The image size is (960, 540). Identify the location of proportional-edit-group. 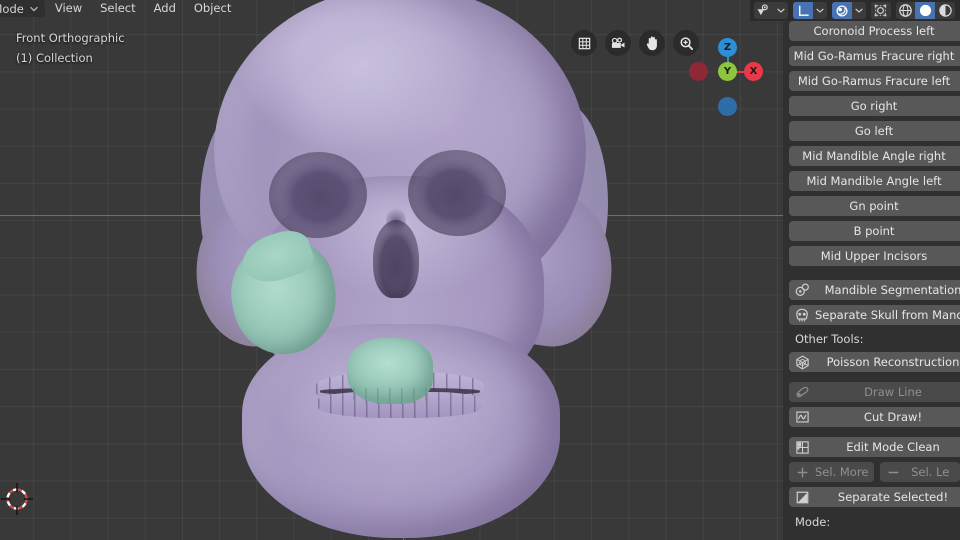
(880, 10).